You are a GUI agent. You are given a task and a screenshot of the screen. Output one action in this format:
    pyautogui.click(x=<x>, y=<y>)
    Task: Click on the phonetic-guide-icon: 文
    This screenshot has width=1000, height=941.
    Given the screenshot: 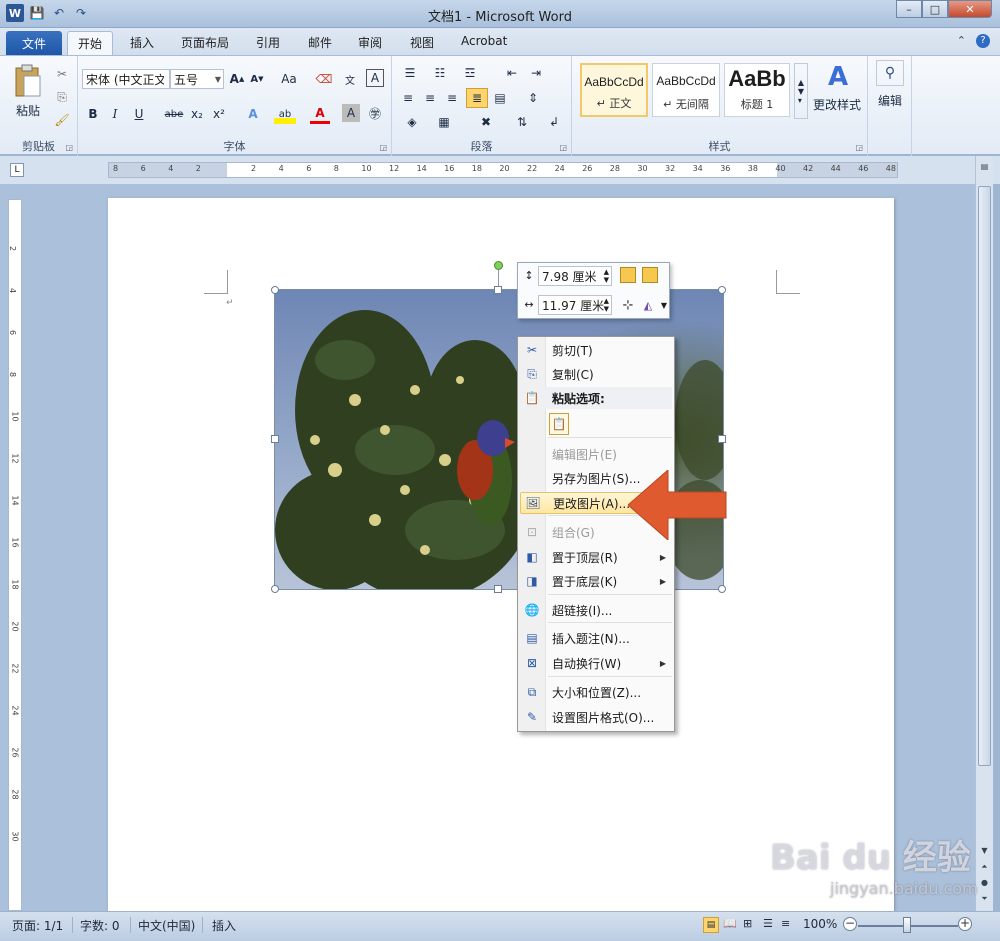 What is the action you would take?
    pyautogui.click(x=350, y=79)
    